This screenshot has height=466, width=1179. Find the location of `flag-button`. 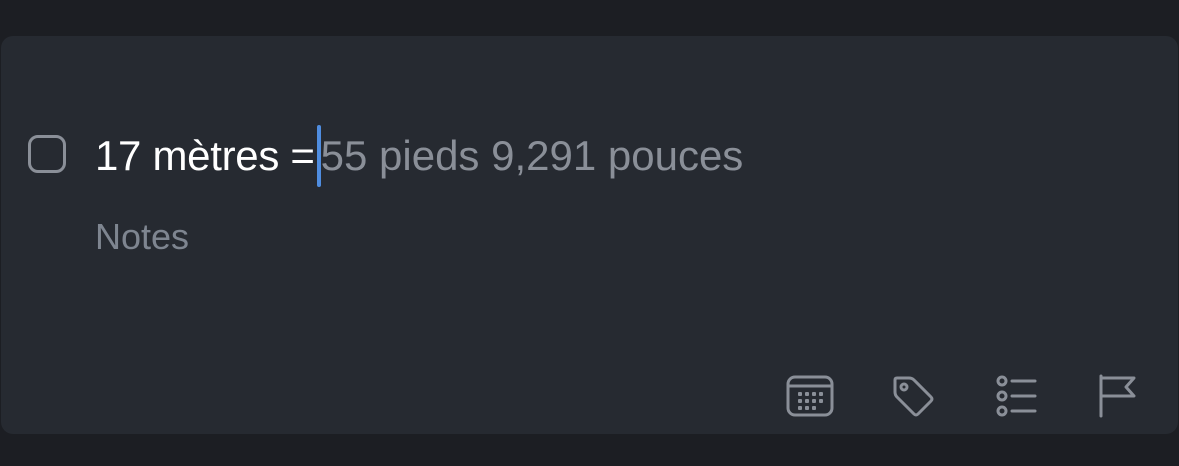

flag-button is located at coordinates (1117, 396).